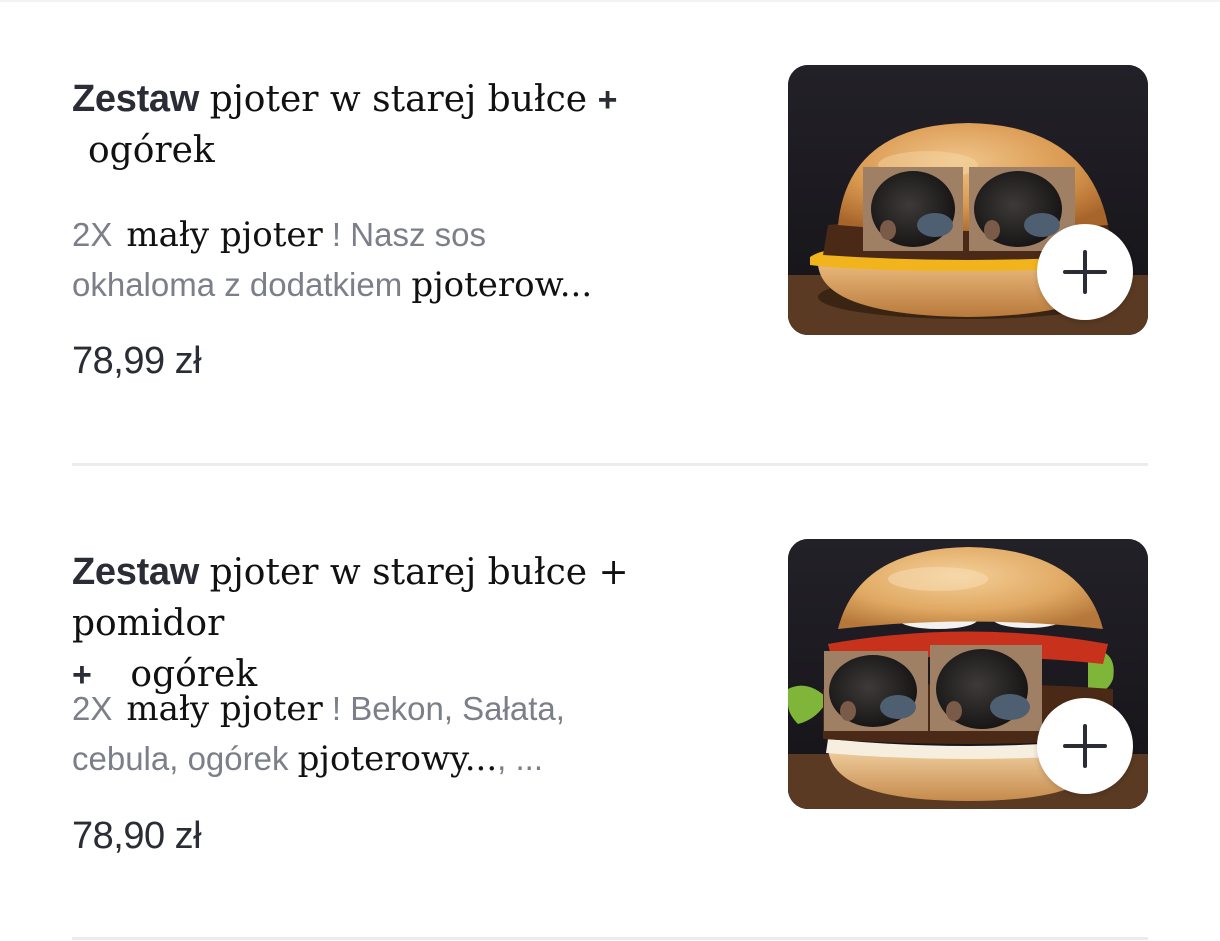 Image resolution: width=1220 pixels, height=941 pixels. I want to click on desc-qty: 2X, so click(92, 708).